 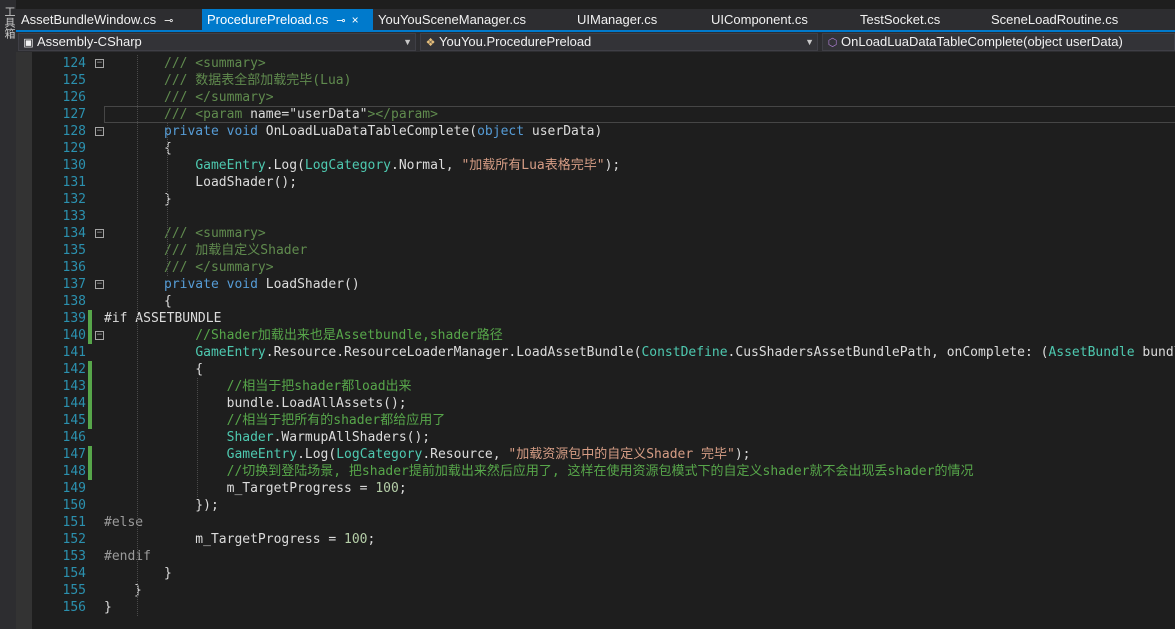 What do you see at coordinates (355, 20) in the screenshot?
I see `close-icon: ×` at bounding box center [355, 20].